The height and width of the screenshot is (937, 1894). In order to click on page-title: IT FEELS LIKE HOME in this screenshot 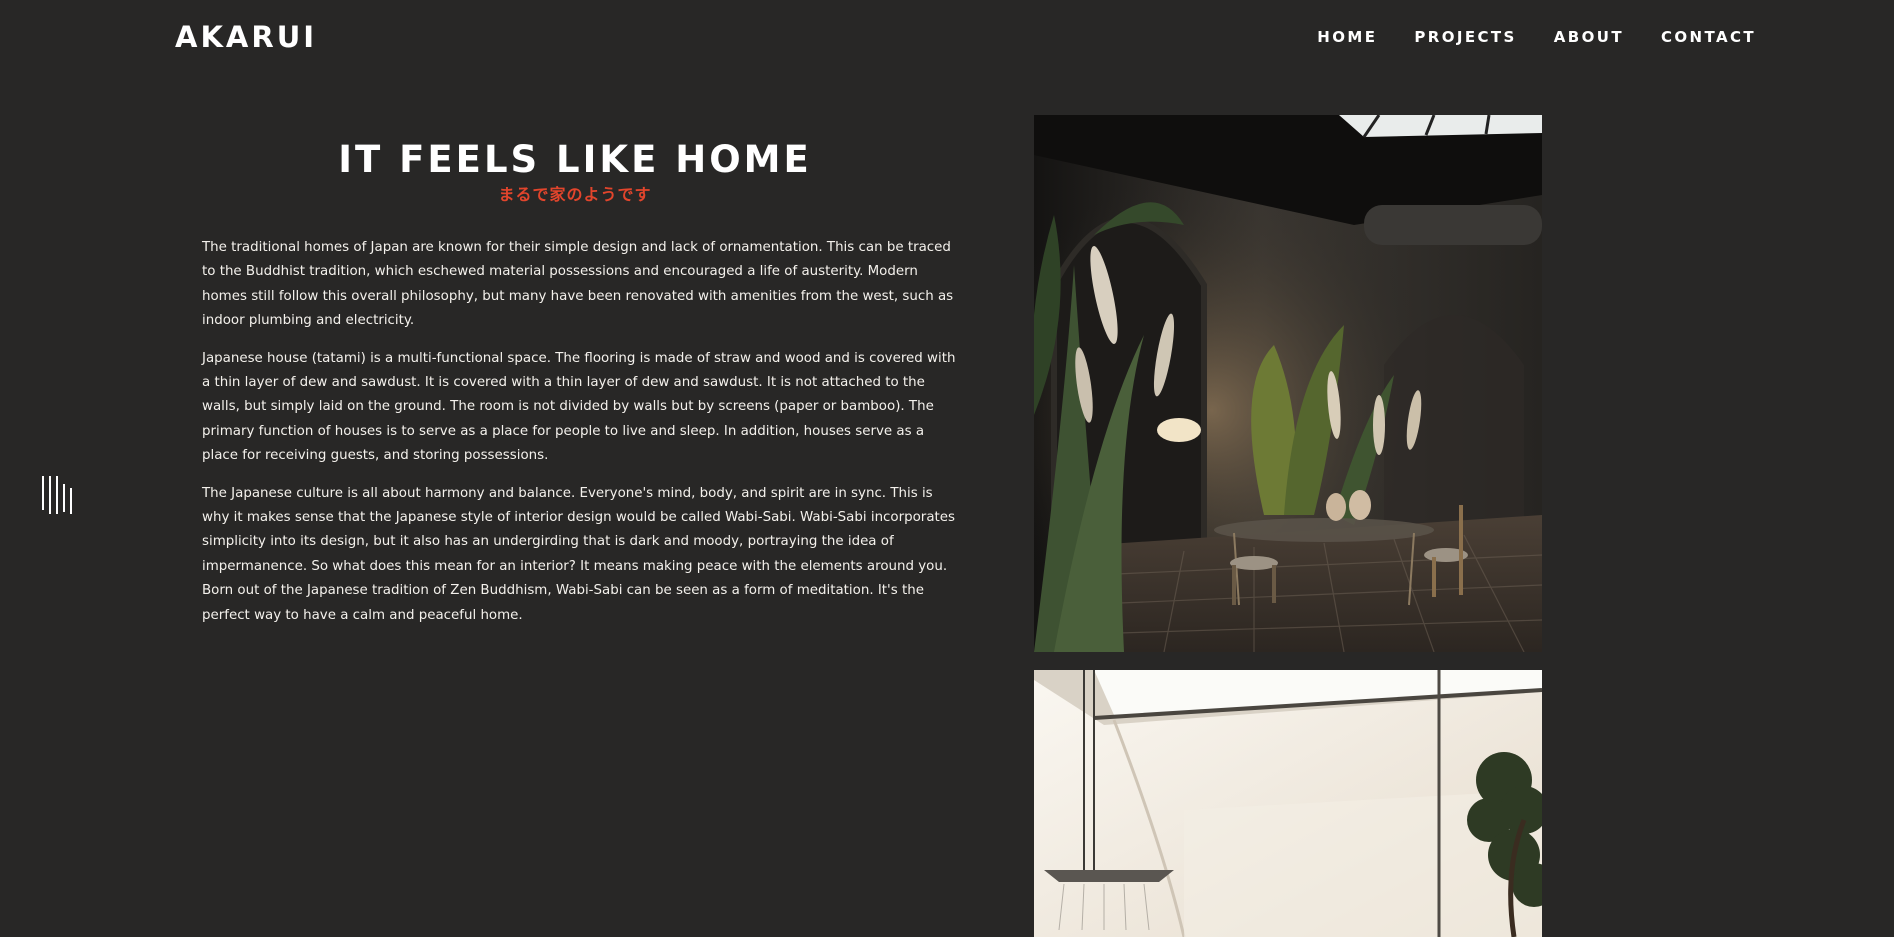, I will do `click(575, 159)`.